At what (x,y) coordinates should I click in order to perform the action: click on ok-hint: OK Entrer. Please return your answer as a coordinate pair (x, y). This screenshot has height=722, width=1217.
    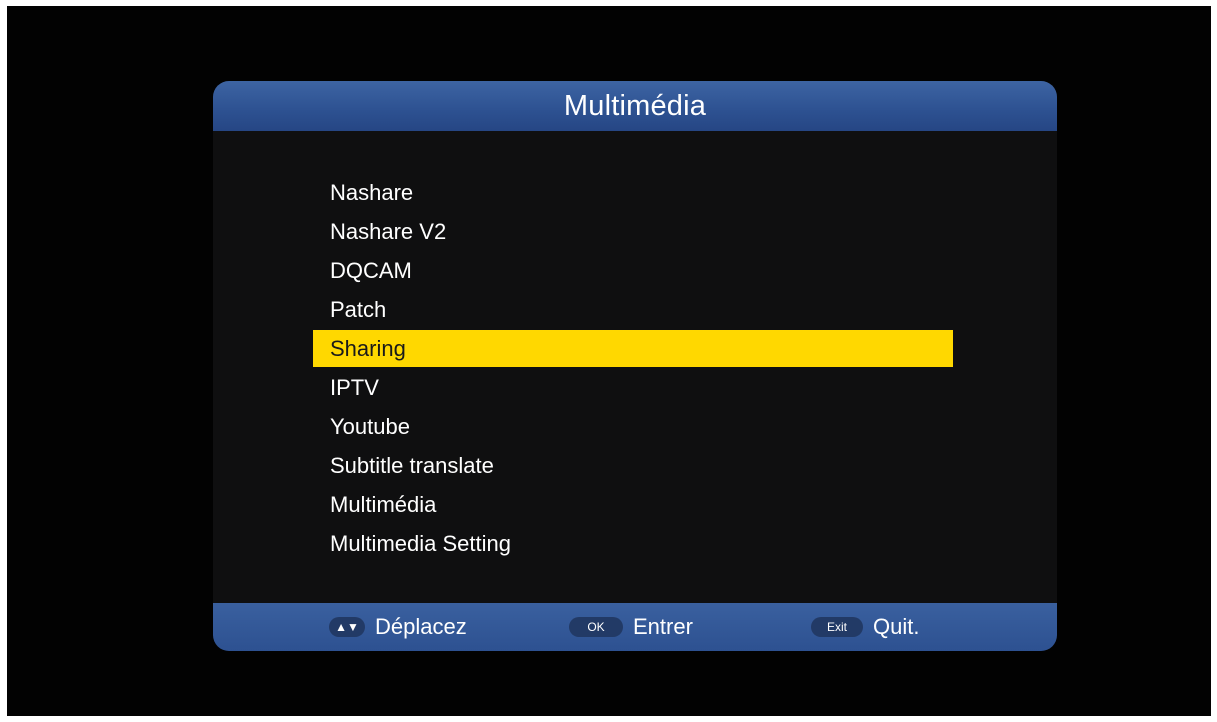
    Looking at the image, I should click on (631, 627).